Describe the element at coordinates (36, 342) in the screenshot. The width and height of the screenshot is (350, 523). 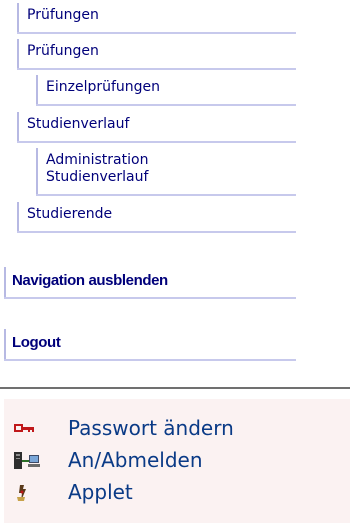
I see `logout-label: Logout` at that location.